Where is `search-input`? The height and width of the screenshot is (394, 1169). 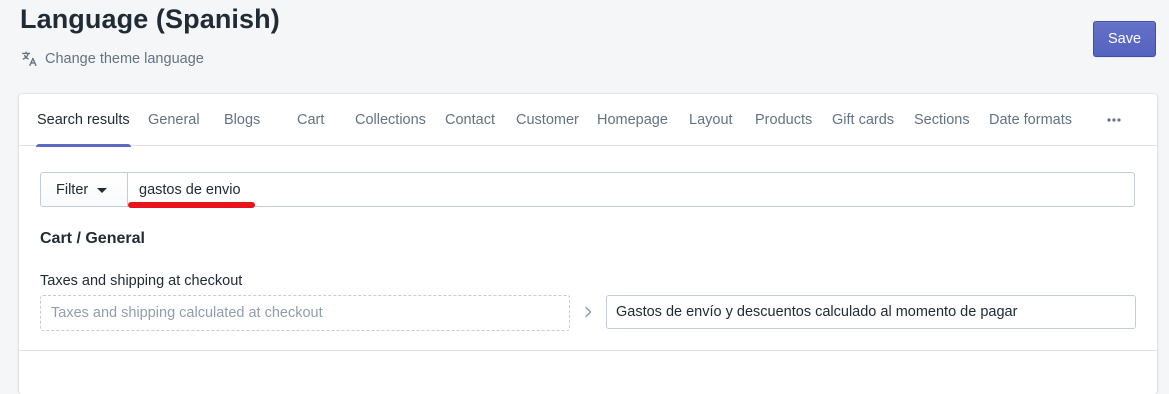
search-input is located at coordinates (631, 189).